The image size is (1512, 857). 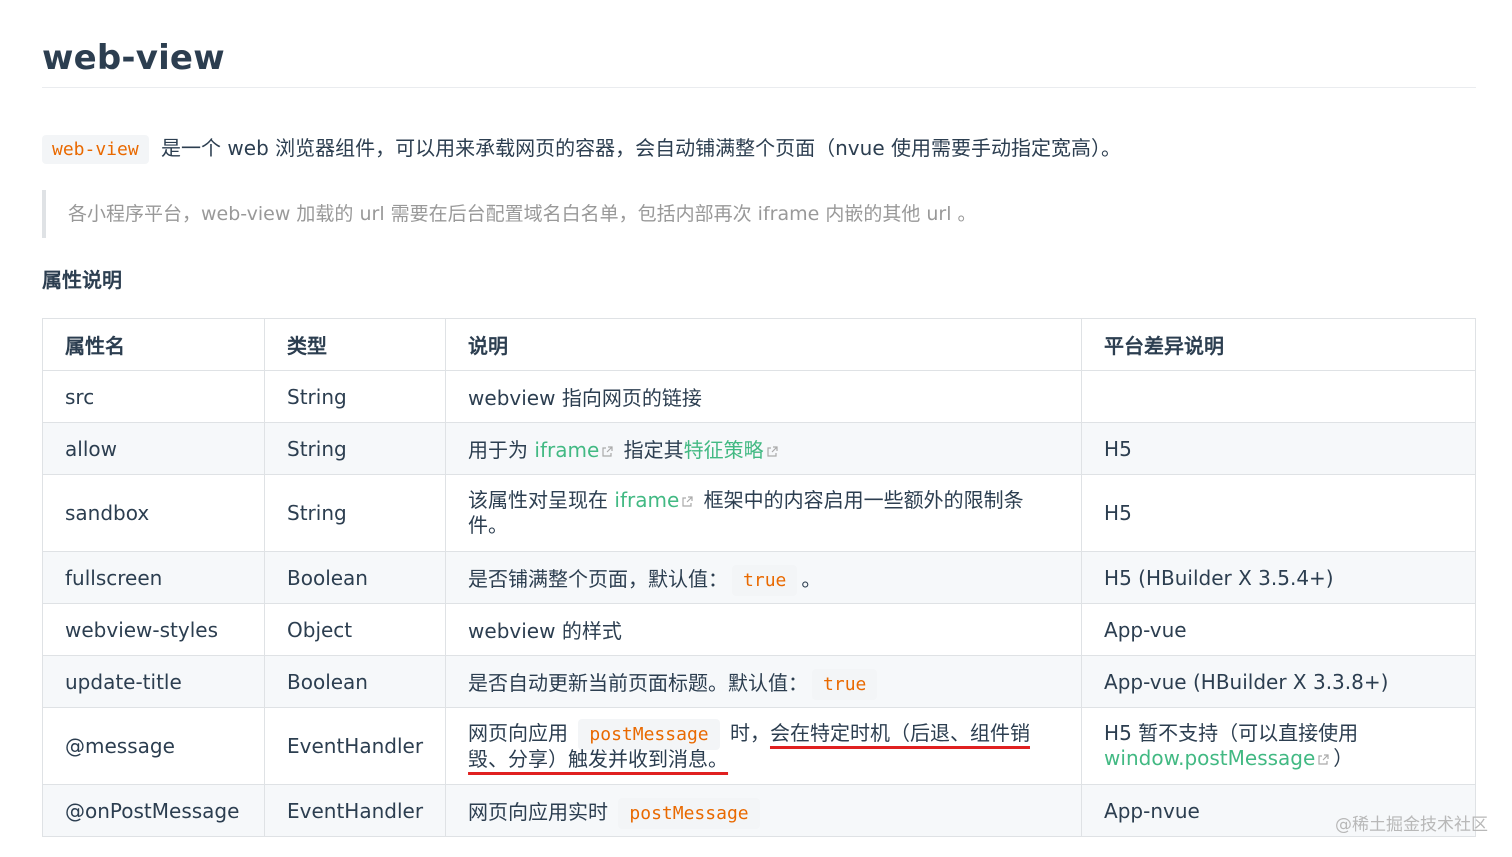 What do you see at coordinates (638, 683) in the screenshot?
I see `desc-text: 是否自动更新当前页面标题。默认值：` at bounding box center [638, 683].